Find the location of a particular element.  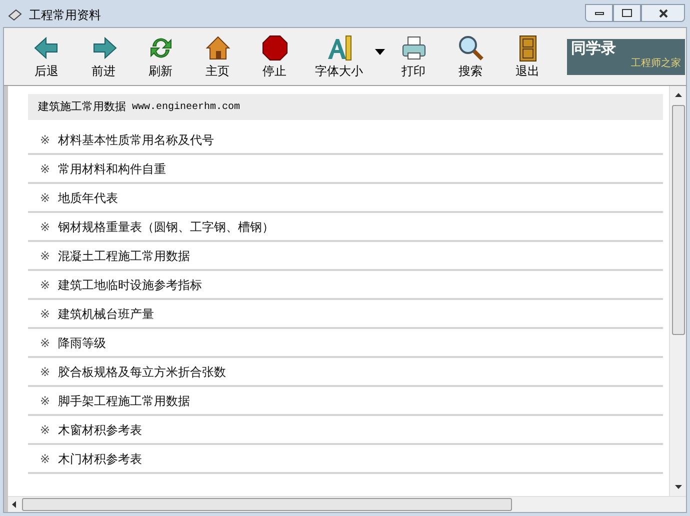

toolbar-button: 前进 is located at coordinates (103, 56).